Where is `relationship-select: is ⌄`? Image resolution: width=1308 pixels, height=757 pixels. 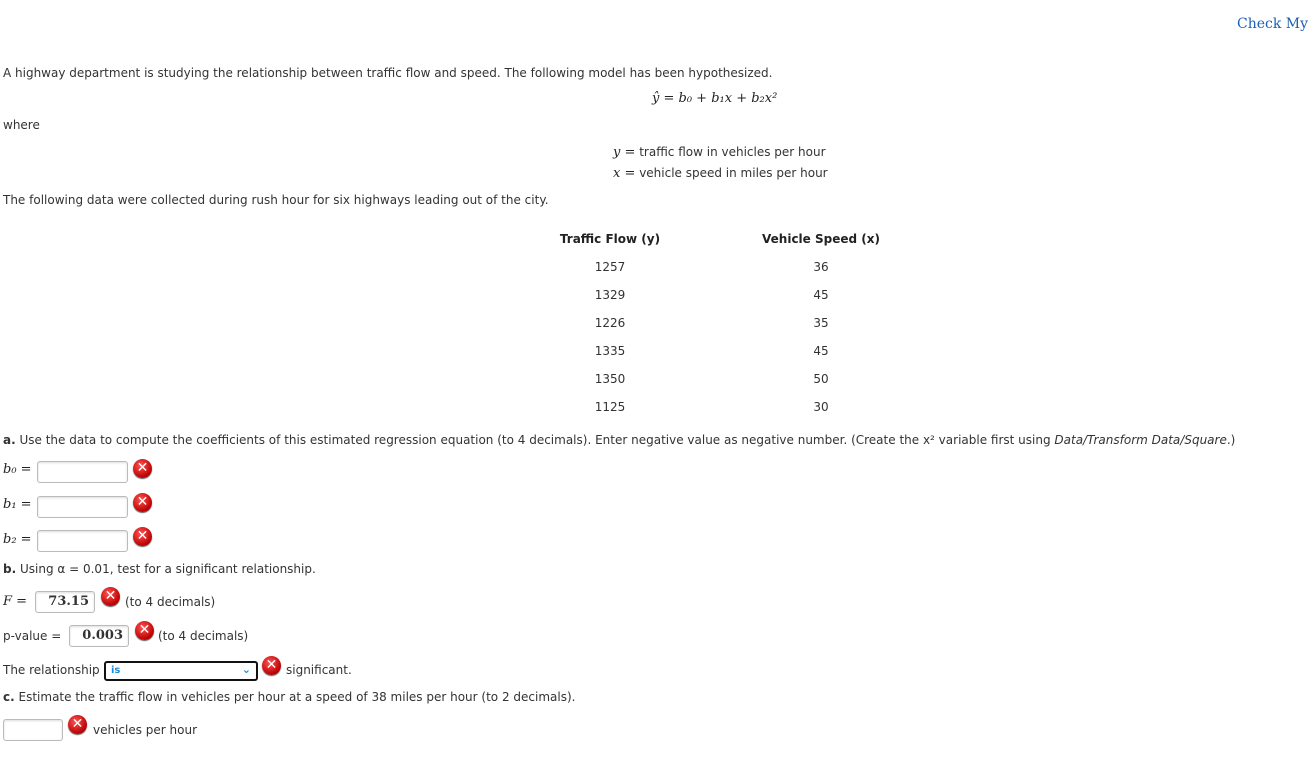
relationship-select: is ⌄ is located at coordinates (181, 671).